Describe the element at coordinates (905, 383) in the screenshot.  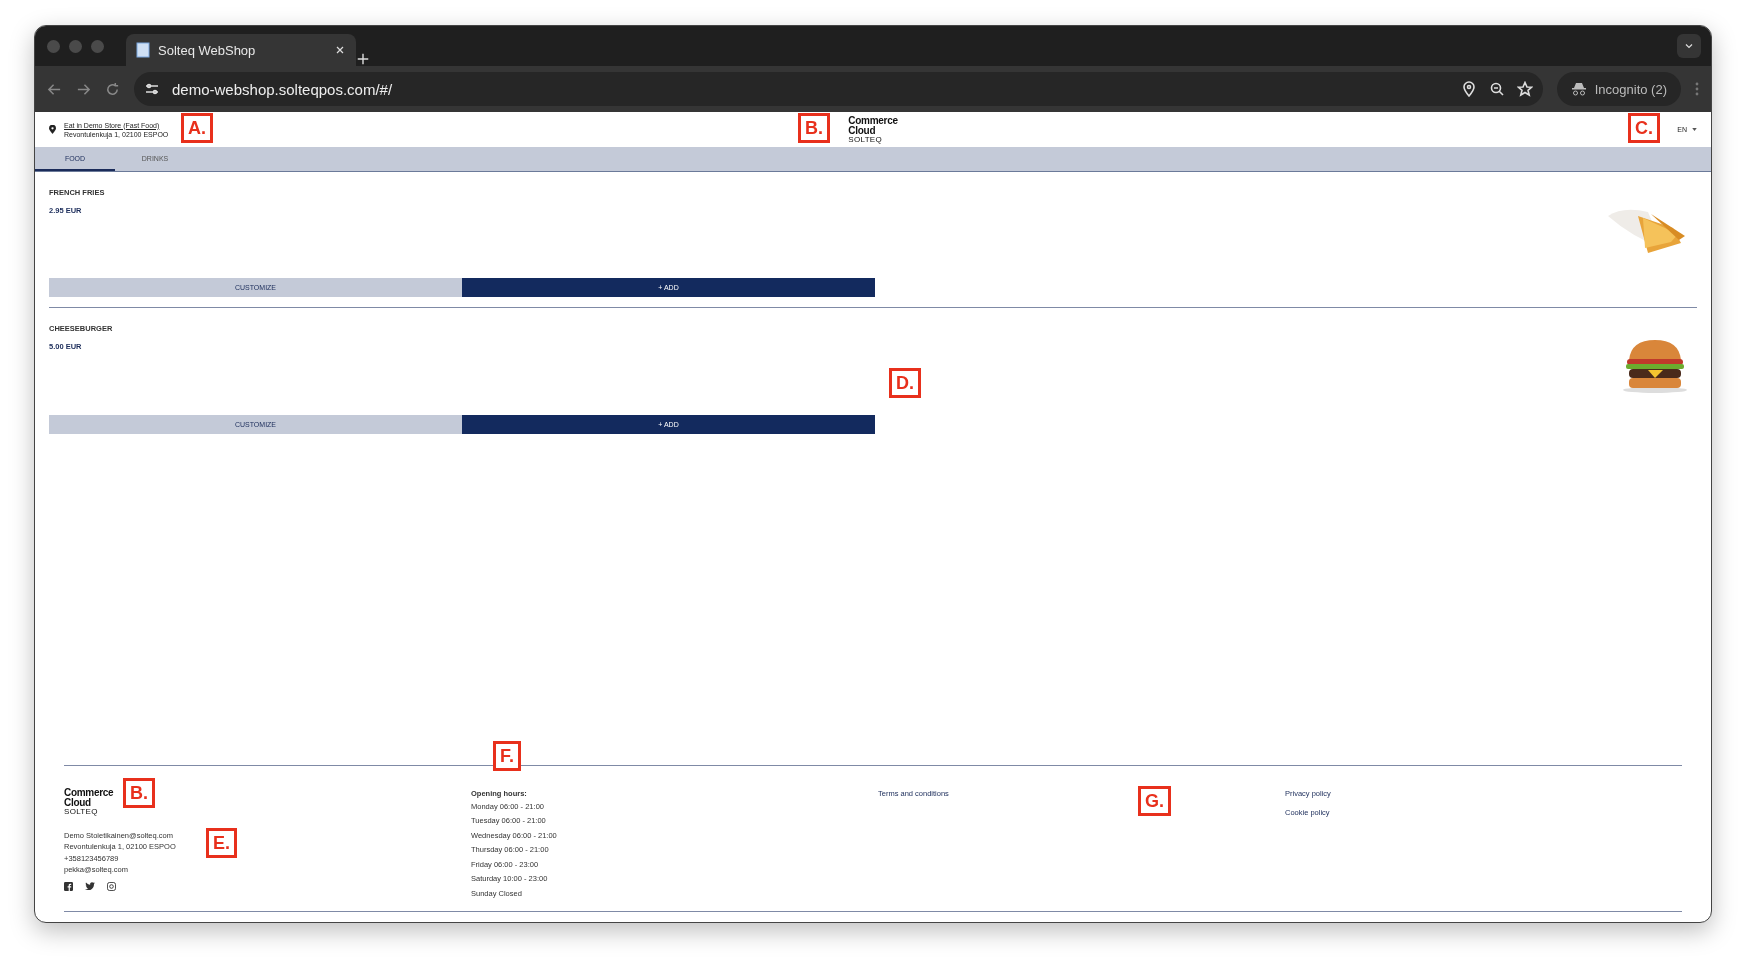
I see `annotation-label: D.` at that location.